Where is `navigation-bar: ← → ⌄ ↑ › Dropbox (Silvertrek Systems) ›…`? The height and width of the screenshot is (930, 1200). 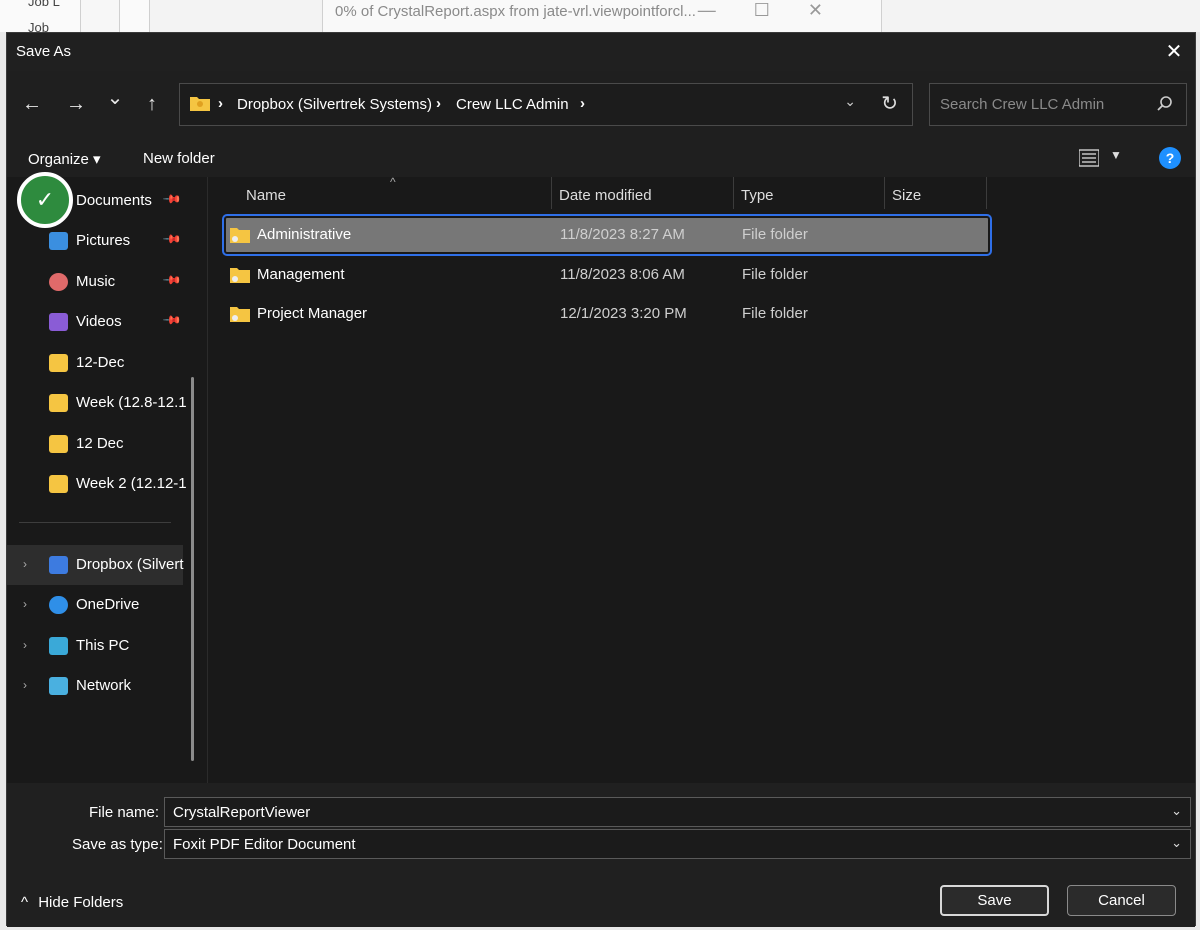 navigation-bar: ← → ⌄ ↑ › Dropbox (Silvertrek Systems) ›… is located at coordinates (601, 102).